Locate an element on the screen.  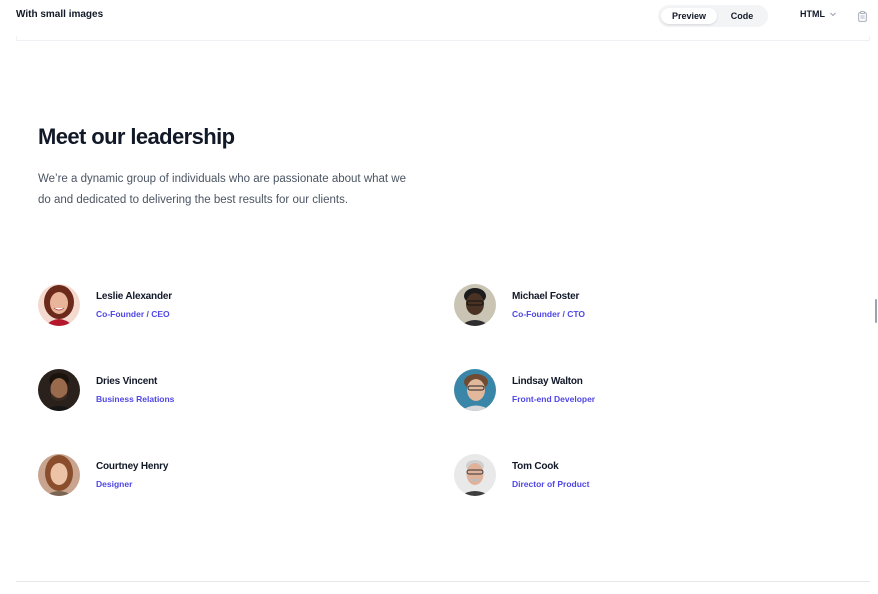
member-name: Dries Vincent is located at coordinates (127, 381).